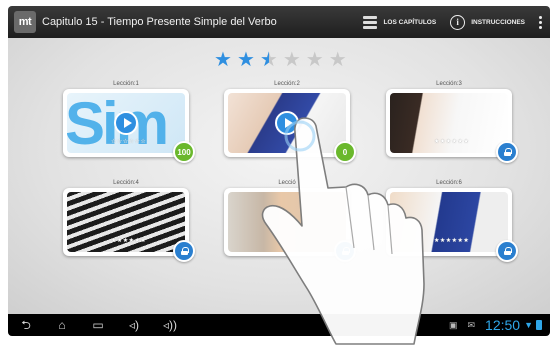  Describe the element at coordinates (502, 325) in the screenshot. I see `clock: 12:50` at that location.